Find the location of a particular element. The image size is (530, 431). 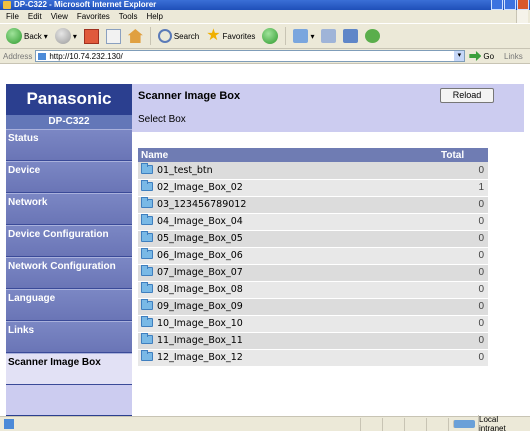

home-icon is located at coordinates (135, 36).